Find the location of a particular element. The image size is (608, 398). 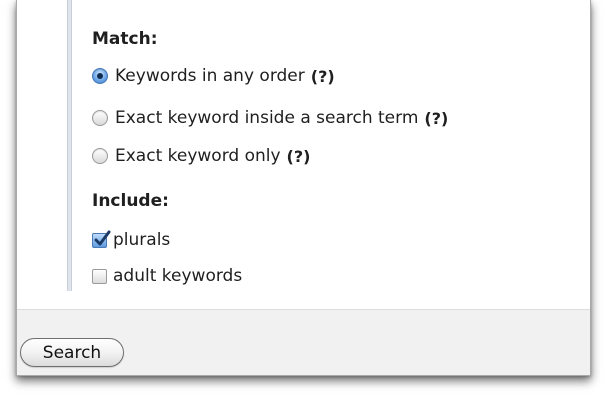

include-option-plurals: plurals is located at coordinates (131, 240).